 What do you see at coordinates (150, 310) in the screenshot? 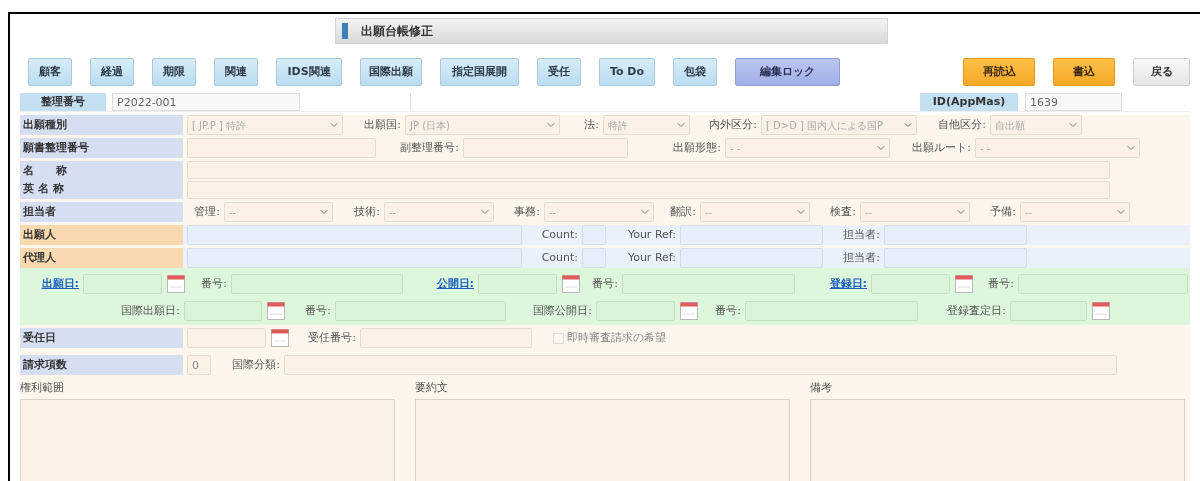
I see `field-label: 国際出願日:` at bounding box center [150, 310].